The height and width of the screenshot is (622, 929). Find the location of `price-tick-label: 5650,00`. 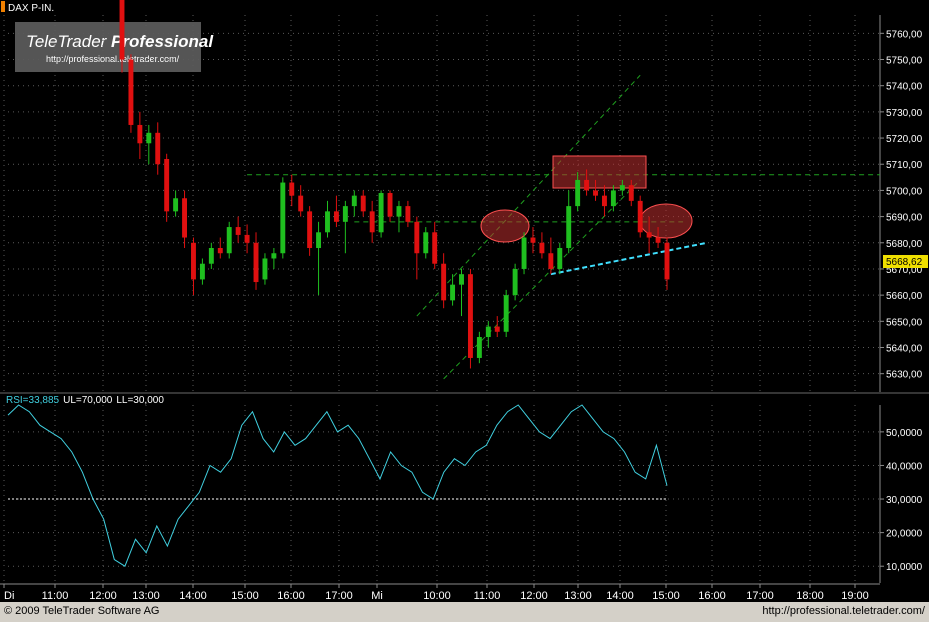

price-tick-label: 5650,00 is located at coordinates (904, 322).